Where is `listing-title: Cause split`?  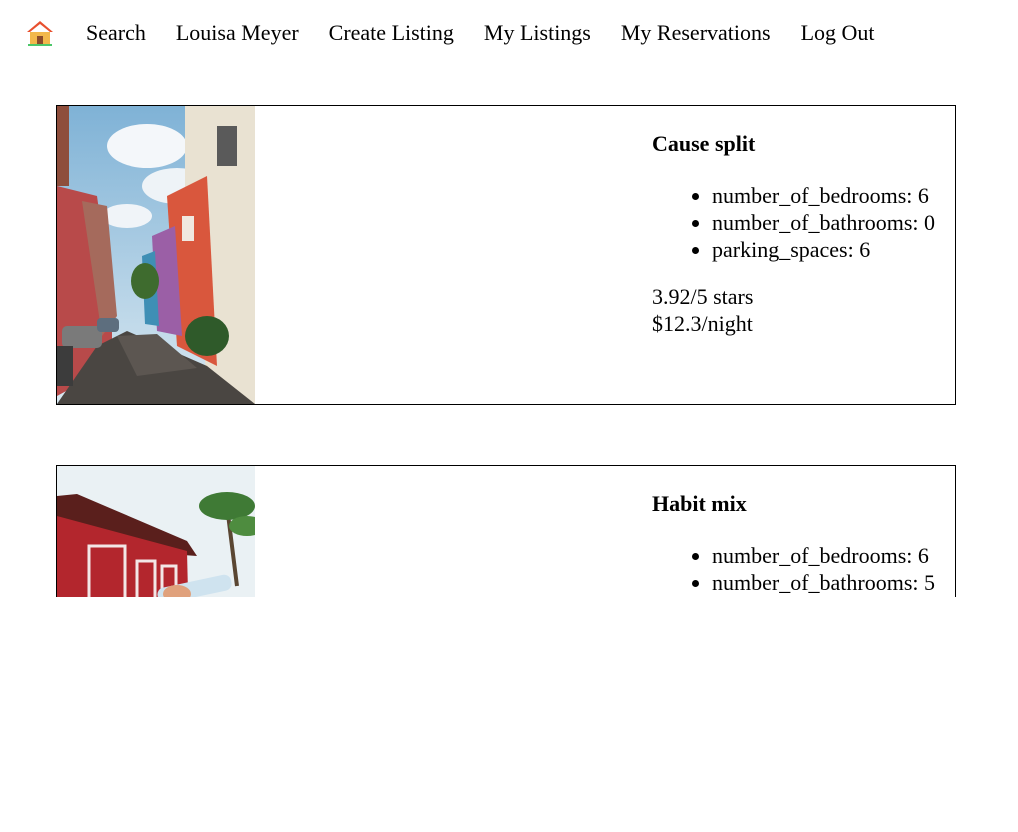
listing-title: Cause split is located at coordinates (704, 143).